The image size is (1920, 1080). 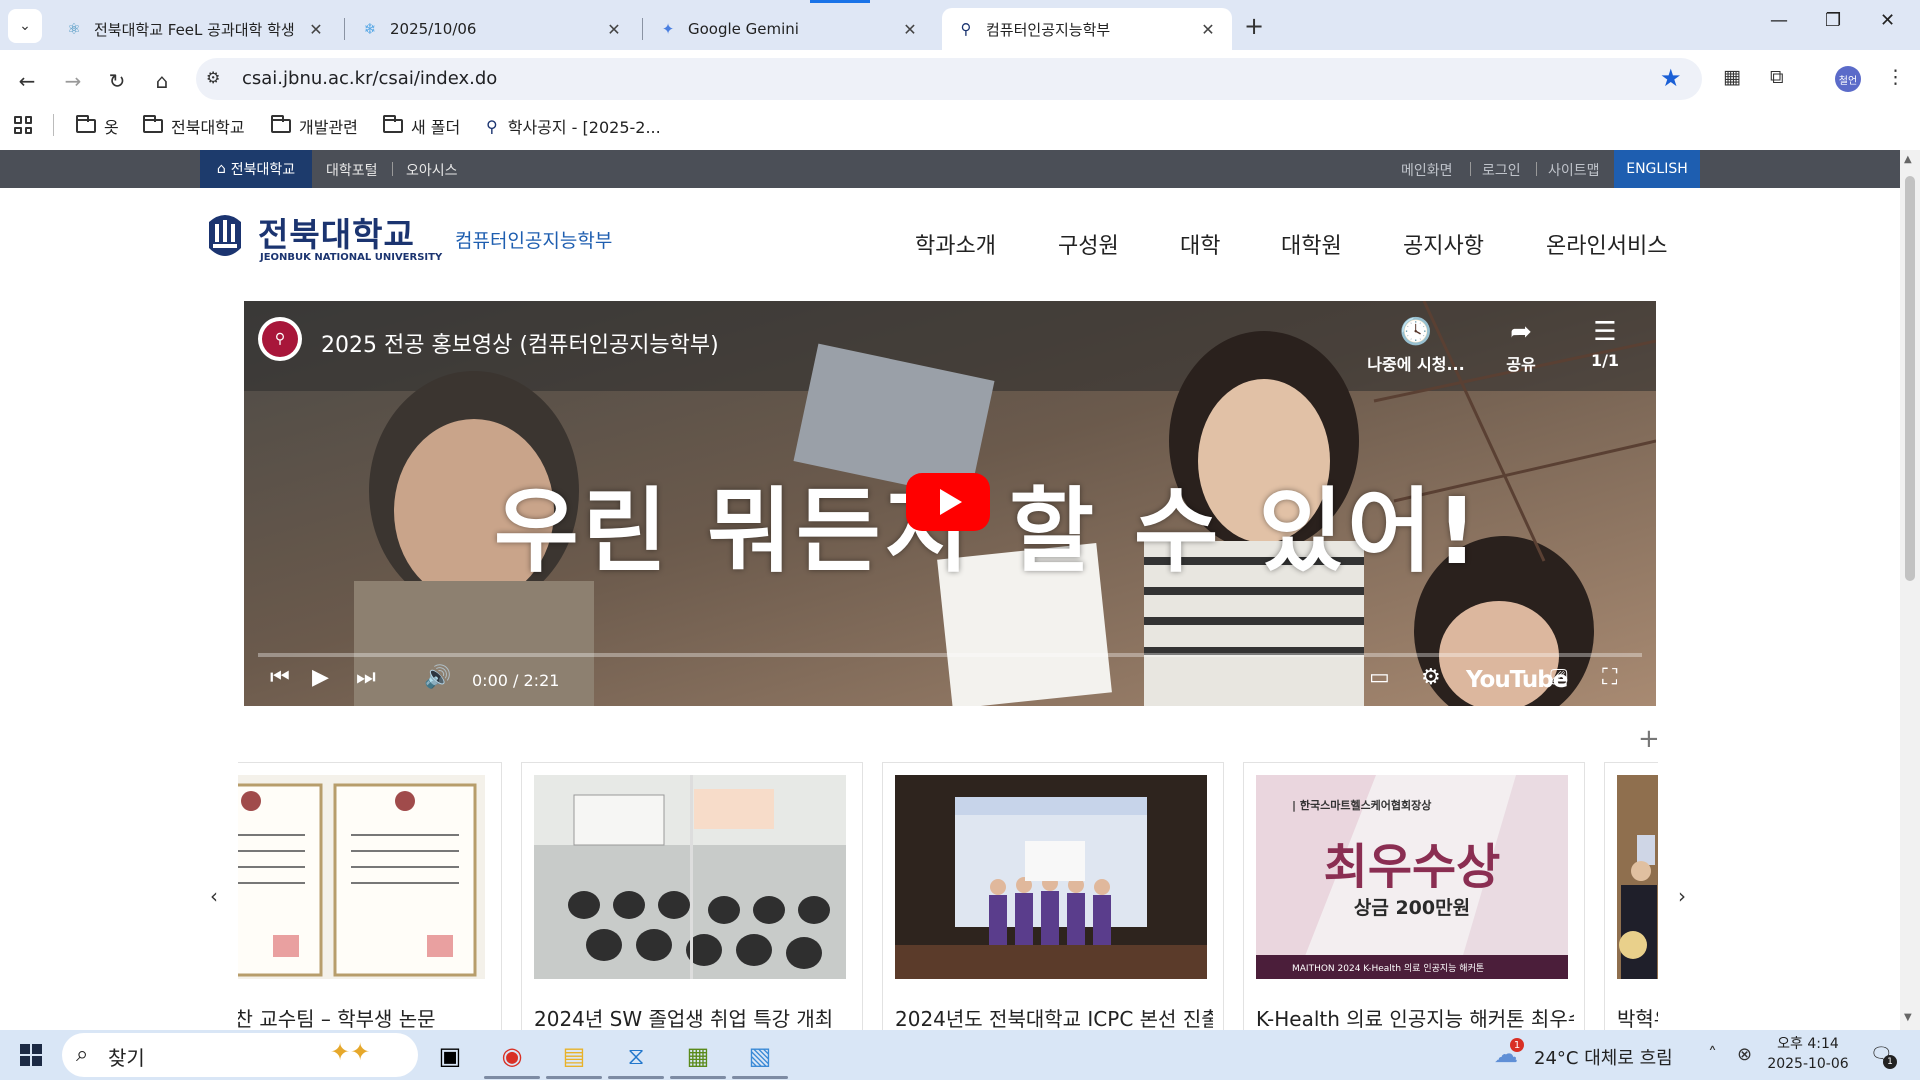 I want to click on settings-gear-icon: ⚙, so click(x=1431, y=677).